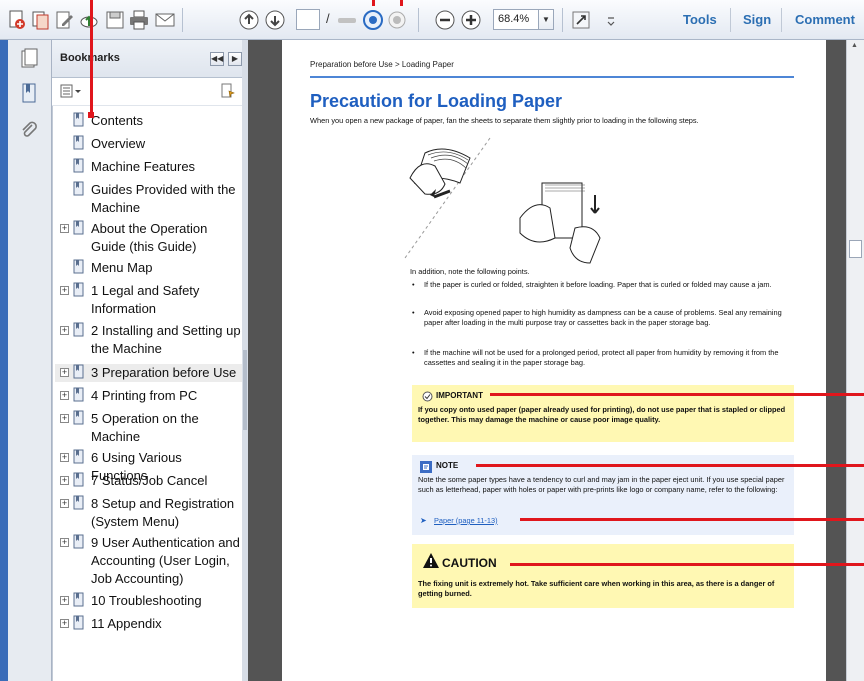 The image size is (864, 681). I want to click on bookmark-label: Machine Features, so click(143, 166).